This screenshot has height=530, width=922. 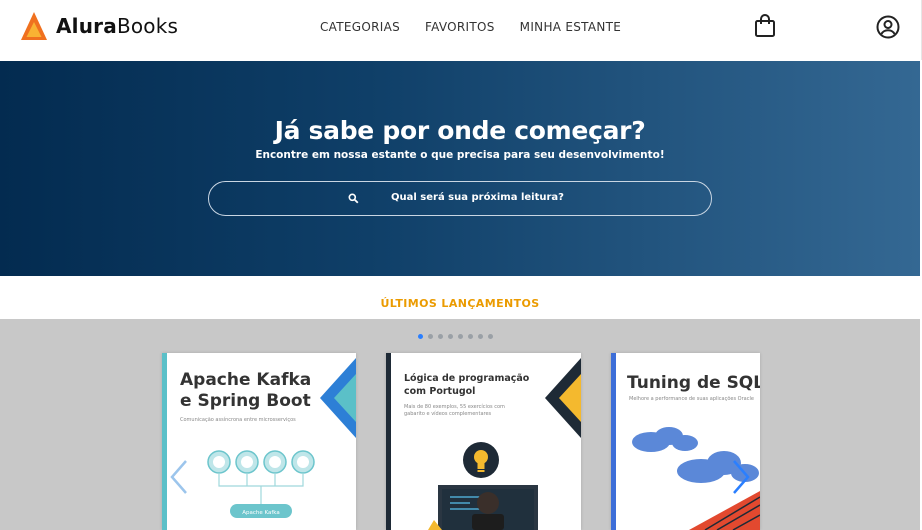 What do you see at coordinates (693, 383) in the screenshot?
I see `book-title: Tuning de SQL` at bounding box center [693, 383].